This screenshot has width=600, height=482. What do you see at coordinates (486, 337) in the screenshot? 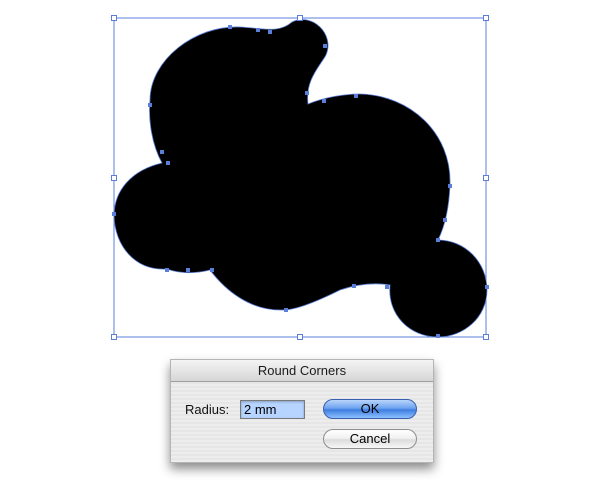
I see `handle-bottom-right` at bounding box center [486, 337].